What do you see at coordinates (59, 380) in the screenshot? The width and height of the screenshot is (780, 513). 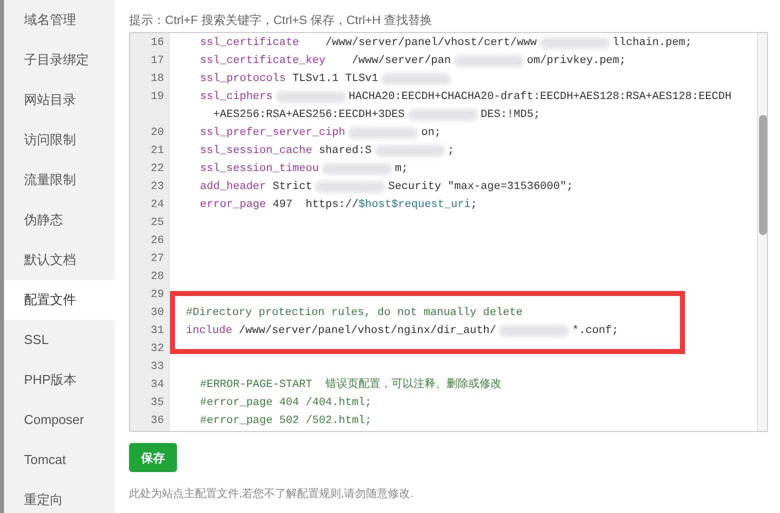 I see `sidebar-item: PHP版本` at bounding box center [59, 380].